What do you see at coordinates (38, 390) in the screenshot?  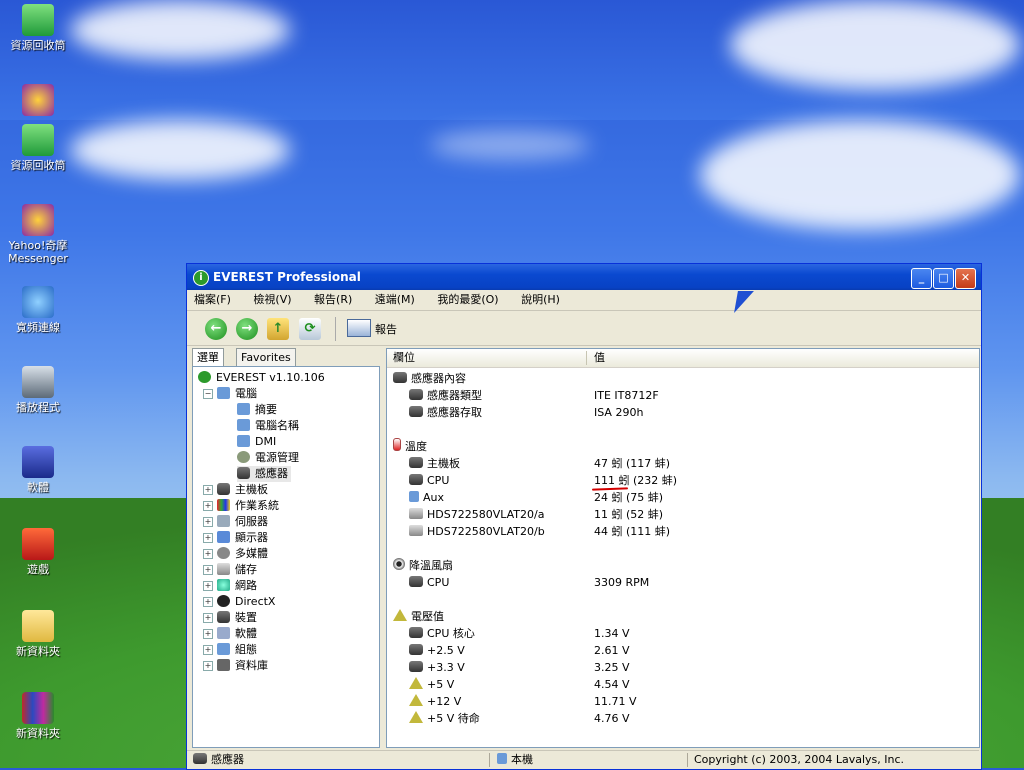 I see `desktop-icon-player: 播放程式` at bounding box center [38, 390].